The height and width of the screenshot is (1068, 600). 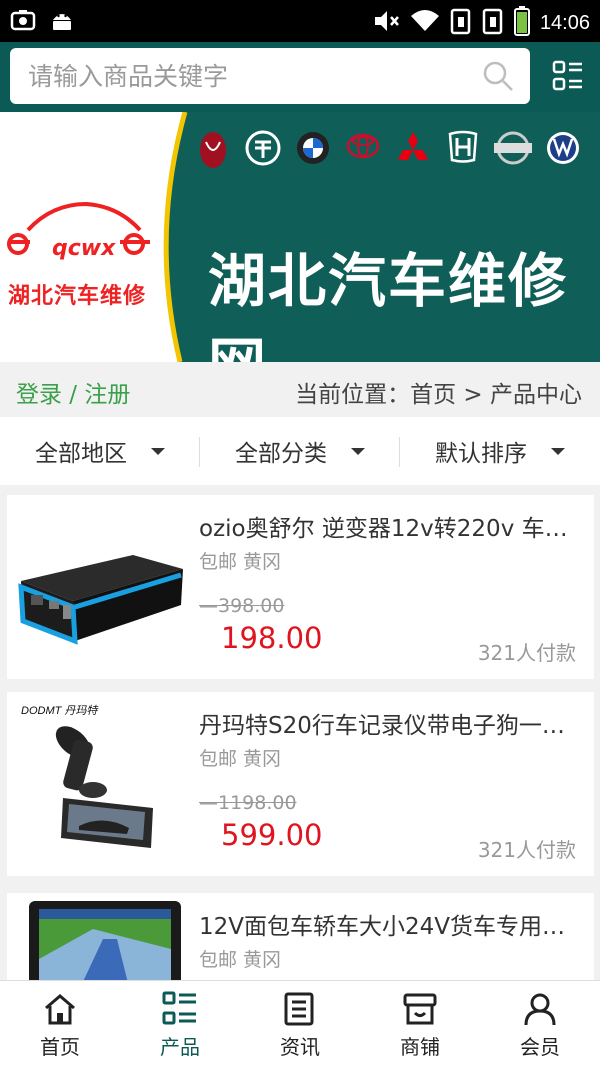 I want to click on honda-logo-icon, so click(x=463, y=152).